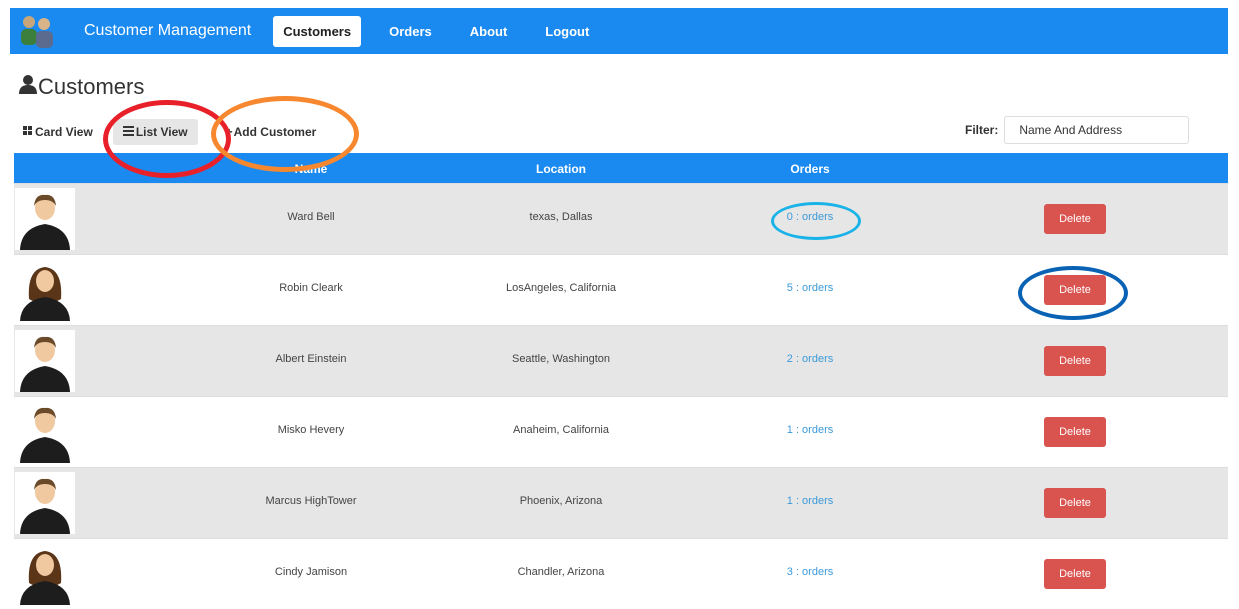  Describe the element at coordinates (311, 430) in the screenshot. I see `customer-name: Misko Hevery` at that location.